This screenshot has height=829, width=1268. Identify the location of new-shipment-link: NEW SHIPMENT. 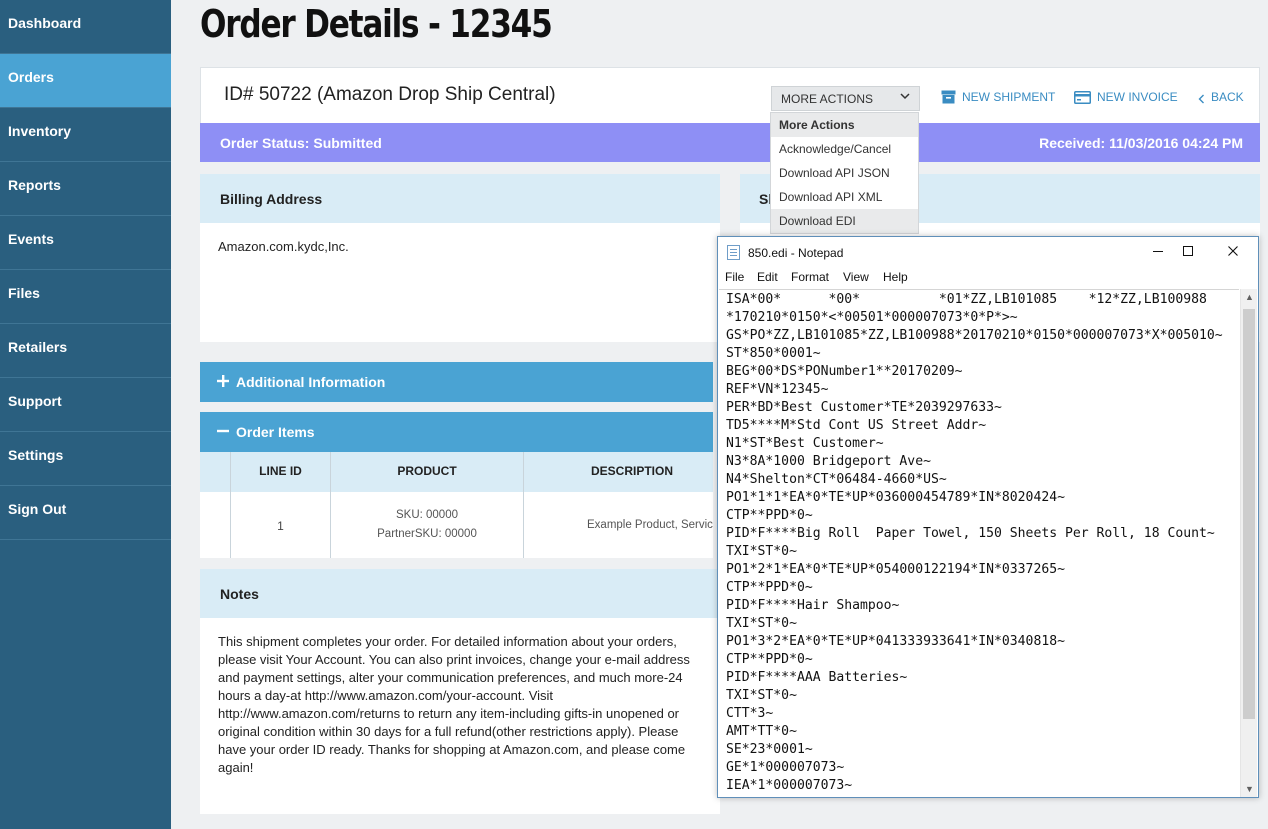
(998, 98).